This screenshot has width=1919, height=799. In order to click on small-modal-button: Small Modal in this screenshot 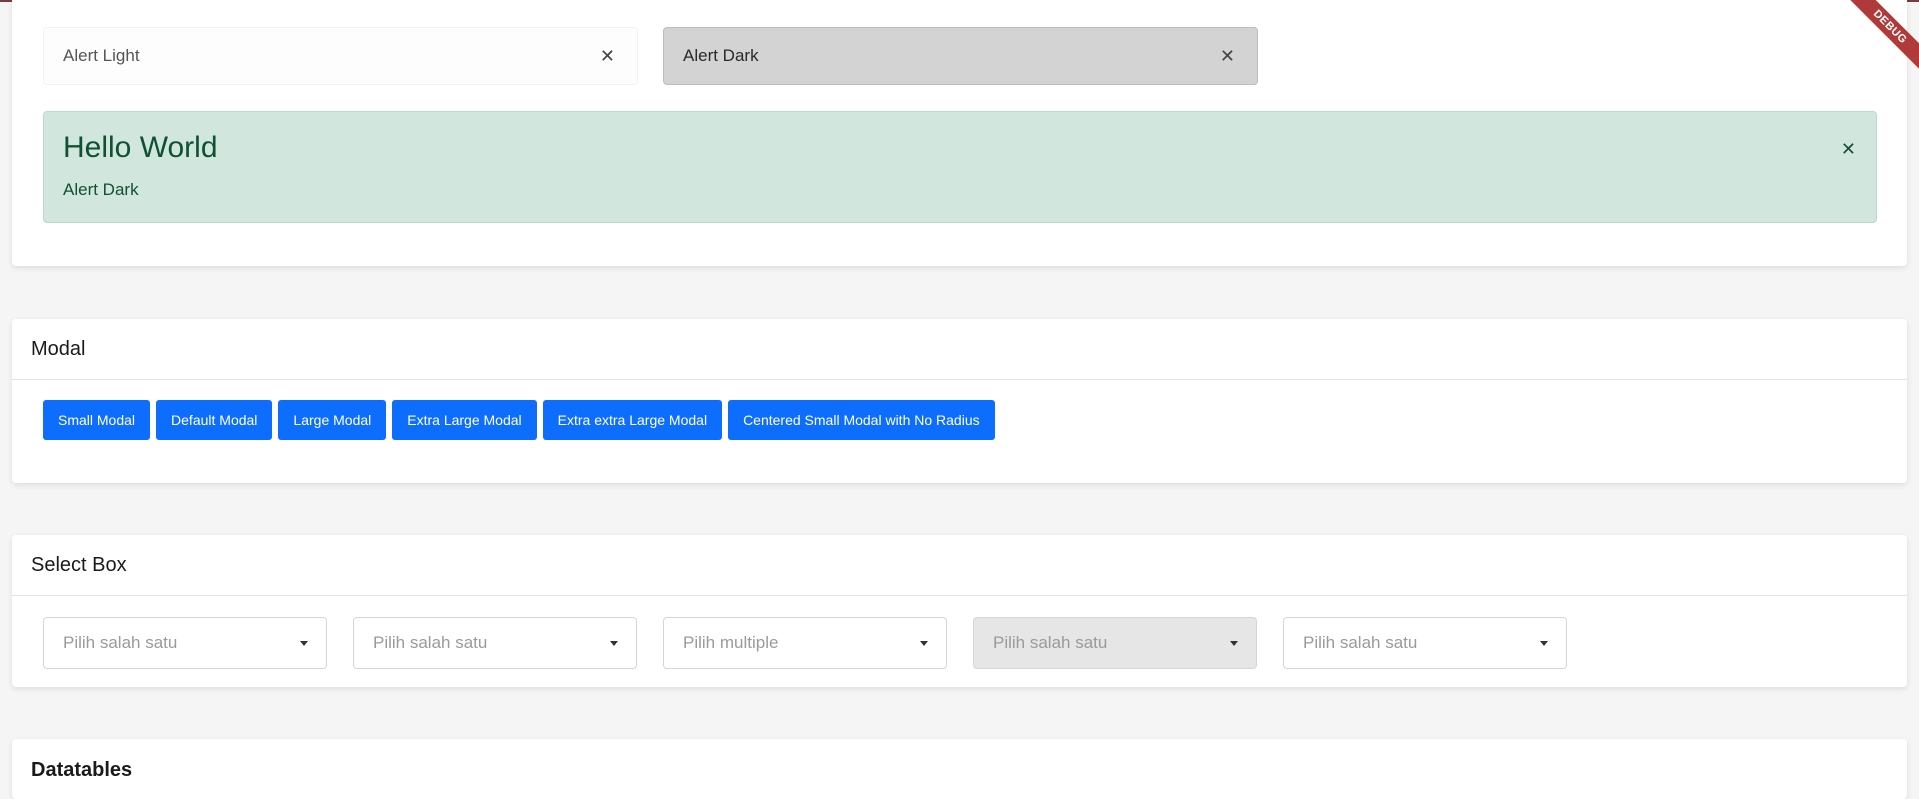, I will do `click(97, 420)`.